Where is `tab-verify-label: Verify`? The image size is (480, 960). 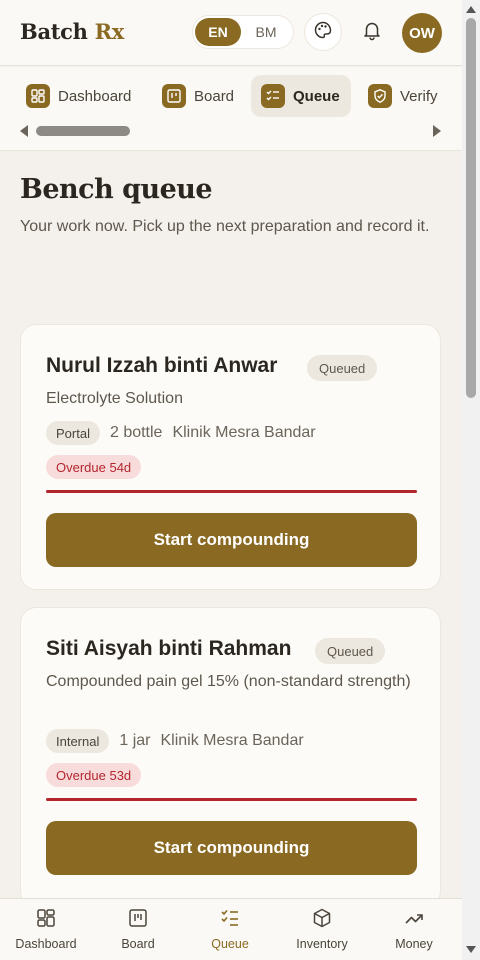 tab-verify-label: Verify is located at coordinates (419, 96).